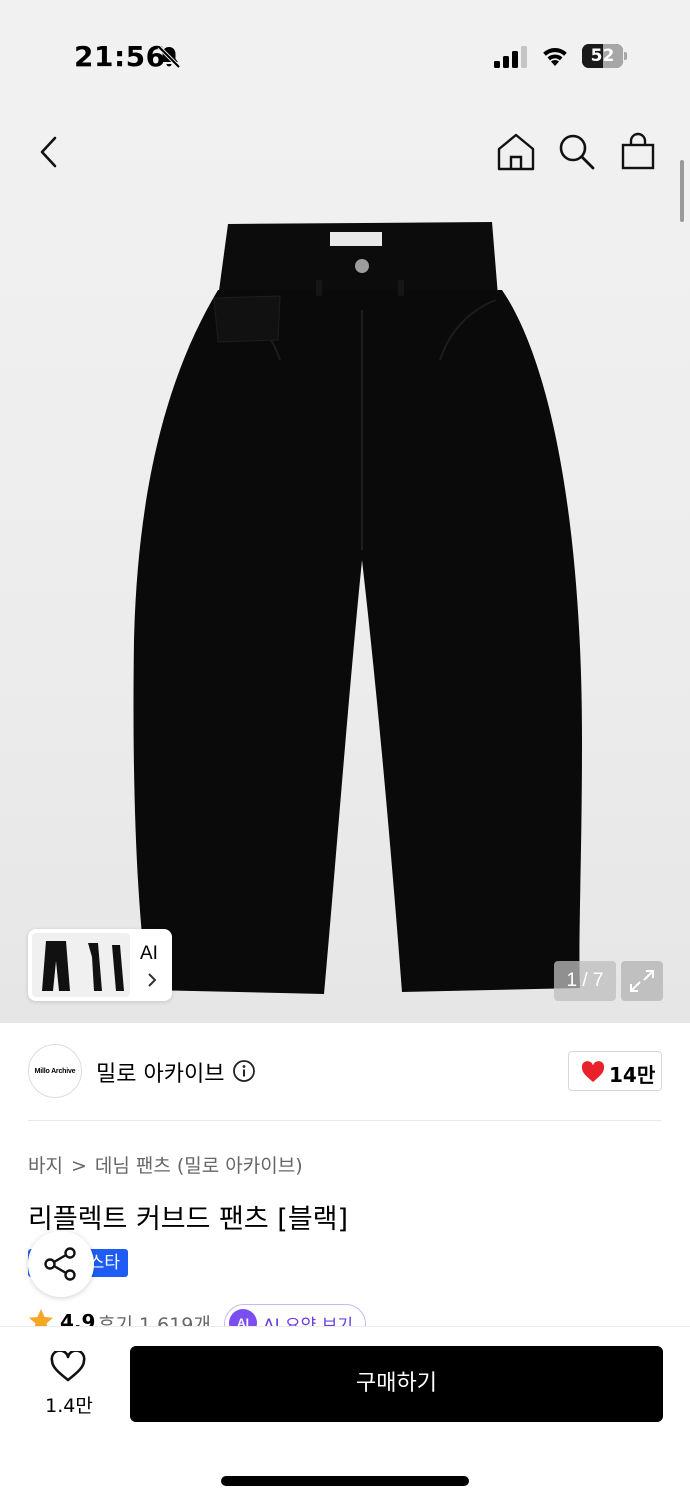 The width and height of the screenshot is (690, 1500). What do you see at coordinates (69, 1406) in the screenshot?
I see `favorite-count: 1.4만` at bounding box center [69, 1406].